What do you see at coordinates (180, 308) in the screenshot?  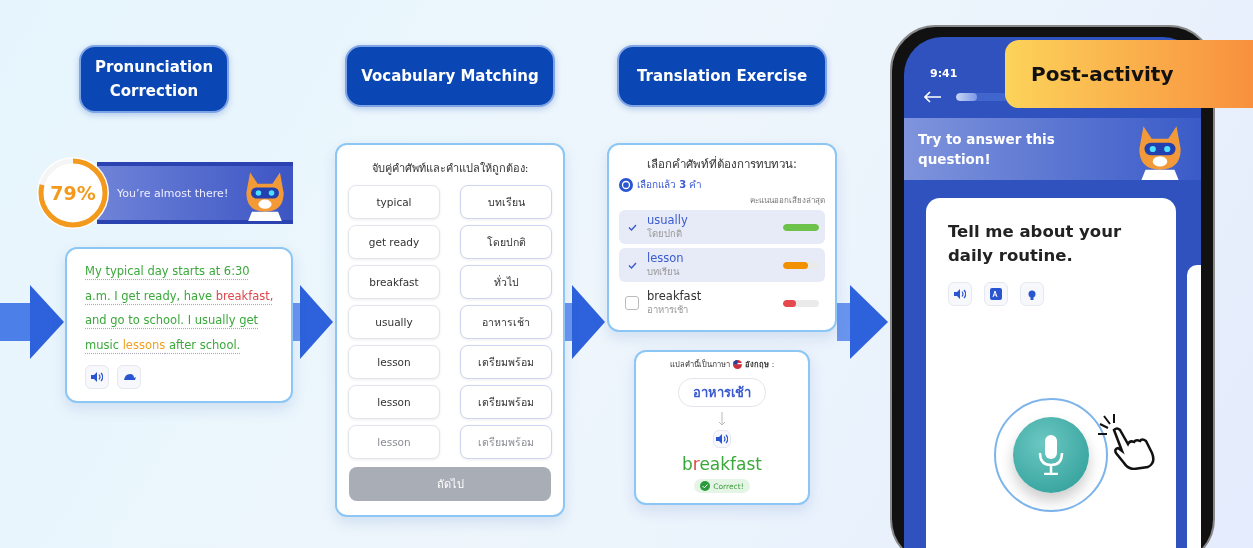 I see `passage-text: My typical day starts at 6:30 a.m. I get ready, have breakfast, and go to school. I usually get music lessons after school.` at bounding box center [180, 308].